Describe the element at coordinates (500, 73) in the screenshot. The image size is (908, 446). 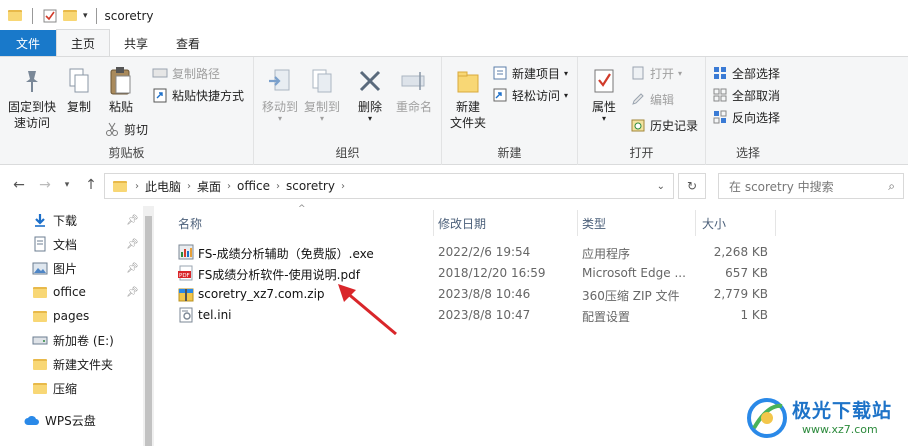
I see `new-item-icon` at that location.